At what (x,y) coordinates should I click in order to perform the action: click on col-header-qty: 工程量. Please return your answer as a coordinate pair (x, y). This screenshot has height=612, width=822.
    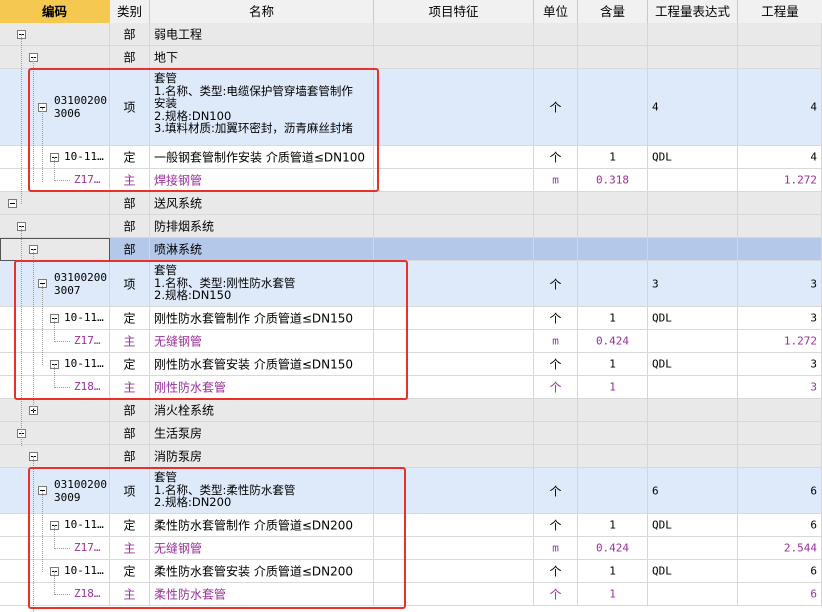
    Looking at the image, I should click on (780, 11).